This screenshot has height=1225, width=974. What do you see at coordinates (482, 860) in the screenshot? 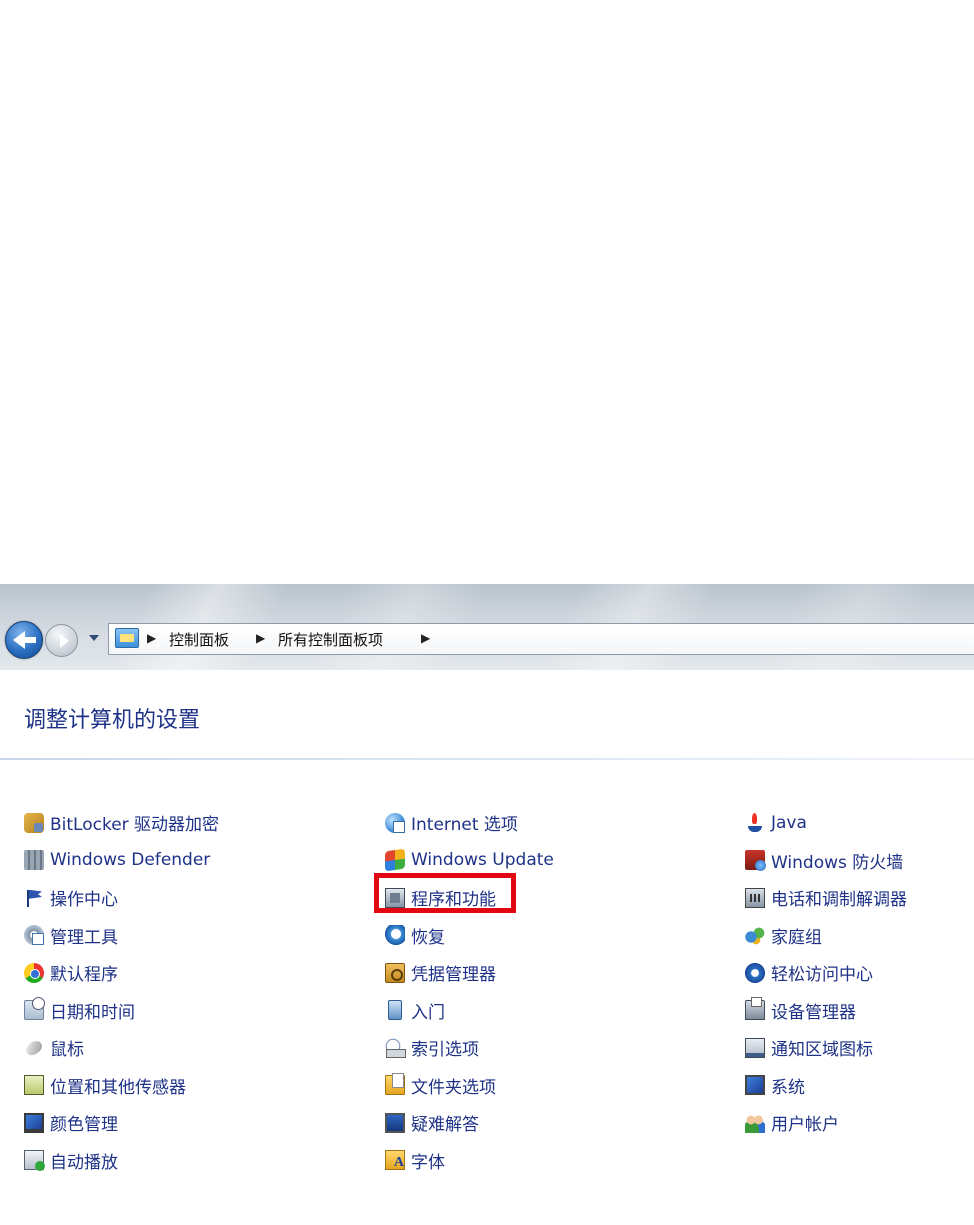
I see `item-label: Windows Update` at bounding box center [482, 860].